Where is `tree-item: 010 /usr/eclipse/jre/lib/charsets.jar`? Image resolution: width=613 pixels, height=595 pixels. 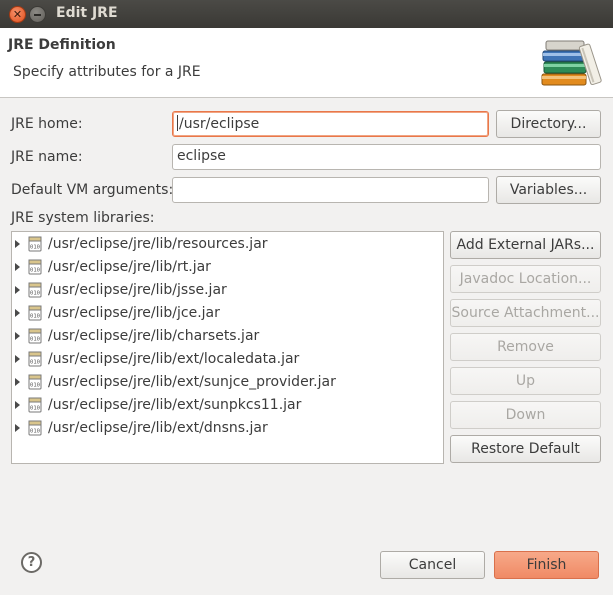 tree-item: 010 /usr/eclipse/jre/lib/charsets.jar is located at coordinates (227, 335).